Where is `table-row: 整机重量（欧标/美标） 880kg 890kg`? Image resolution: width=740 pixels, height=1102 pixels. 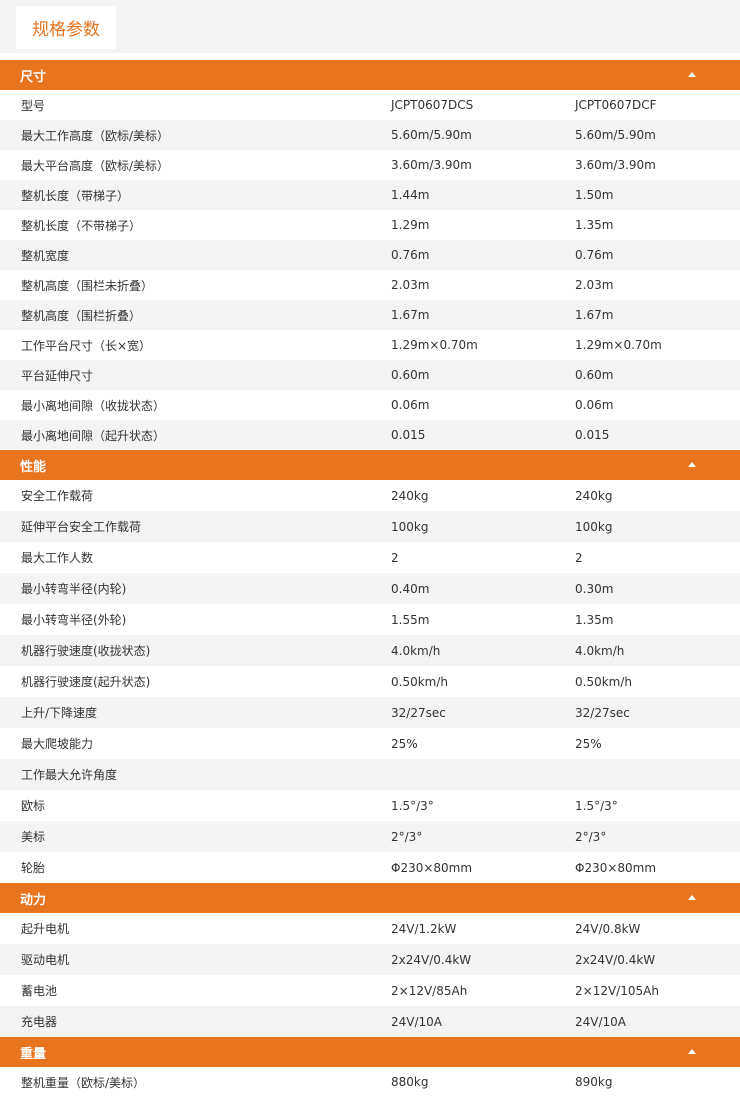
table-row: 整机重量（欧标/美标） 880kg 890kg is located at coordinates (370, 1082).